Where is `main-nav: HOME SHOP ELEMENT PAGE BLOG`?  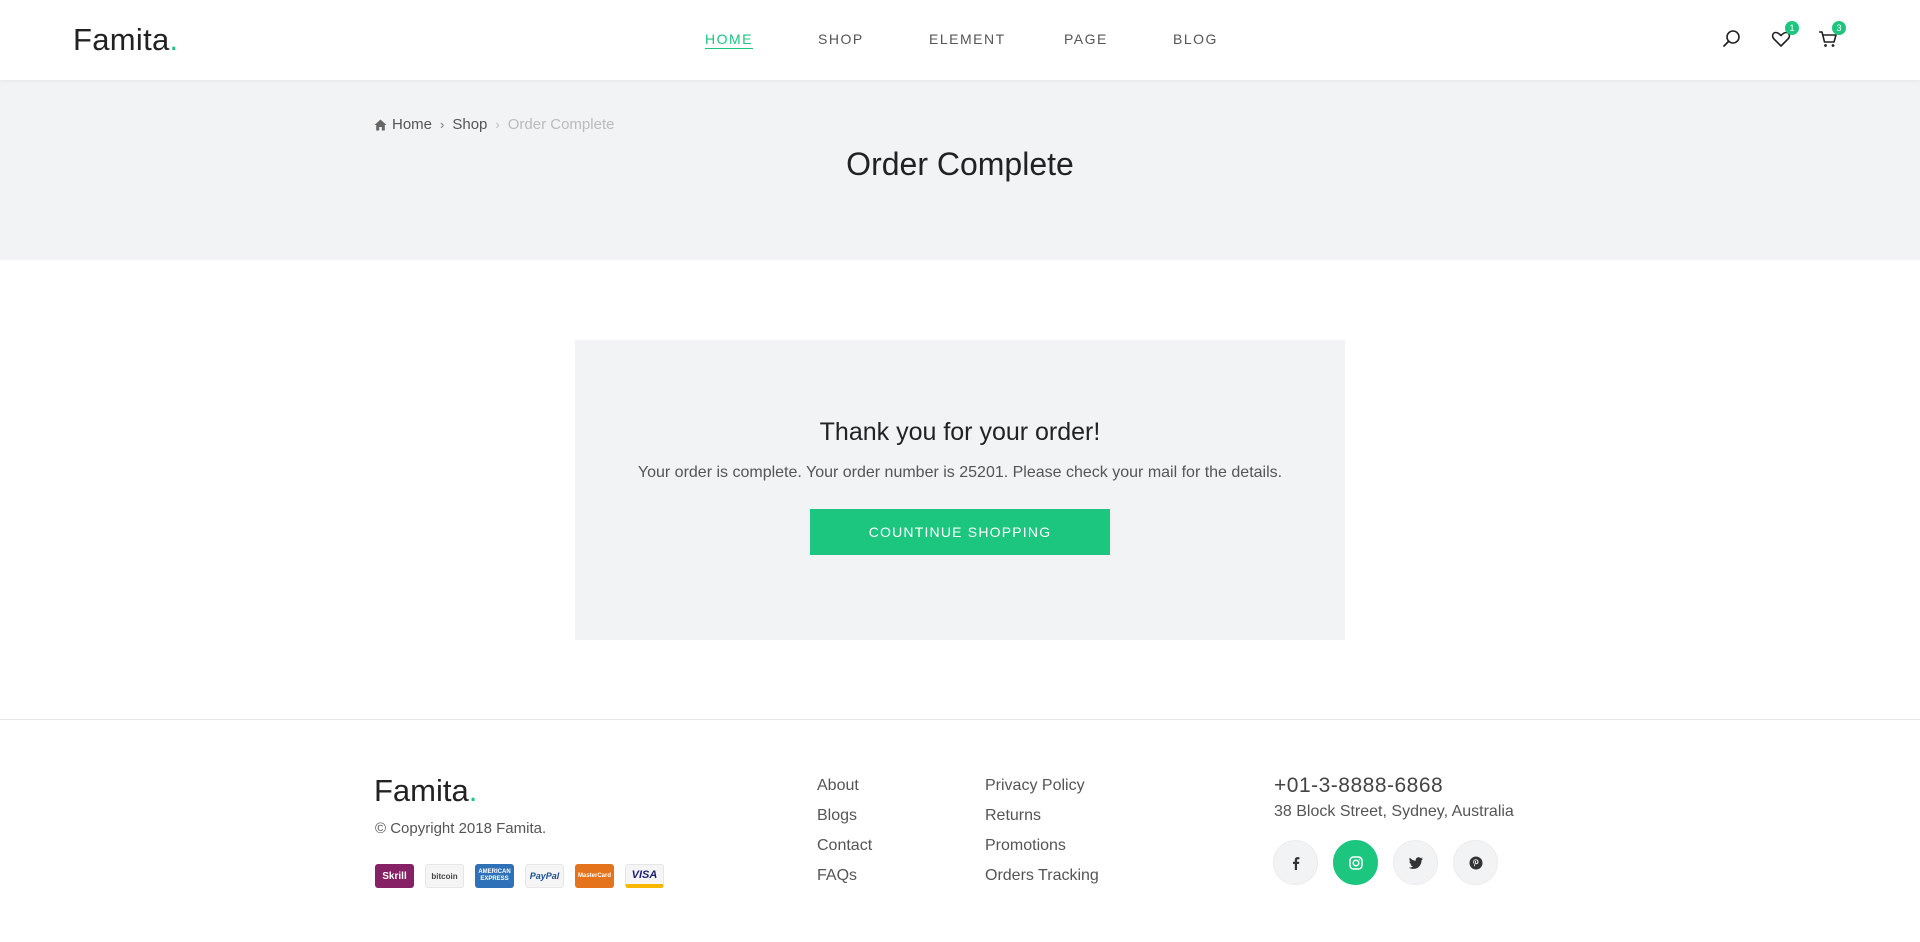 main-nav: HOME SHOP ELEMENT PAGE BLOG is located at coordinates (960, 41).